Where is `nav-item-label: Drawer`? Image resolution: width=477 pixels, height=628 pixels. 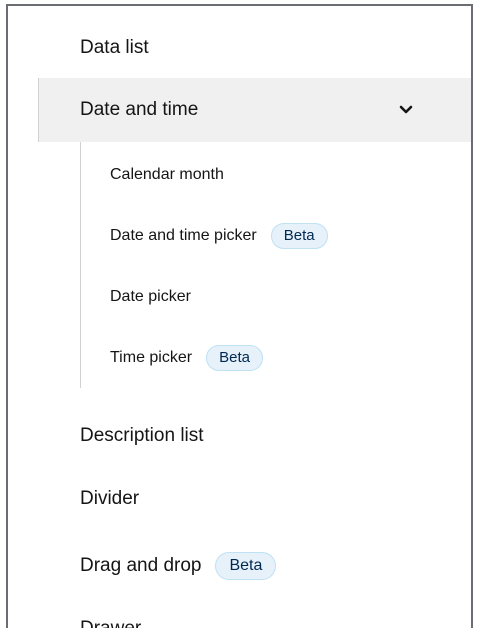
nav-item-label: Drawer is located at coordinates (110, 623).